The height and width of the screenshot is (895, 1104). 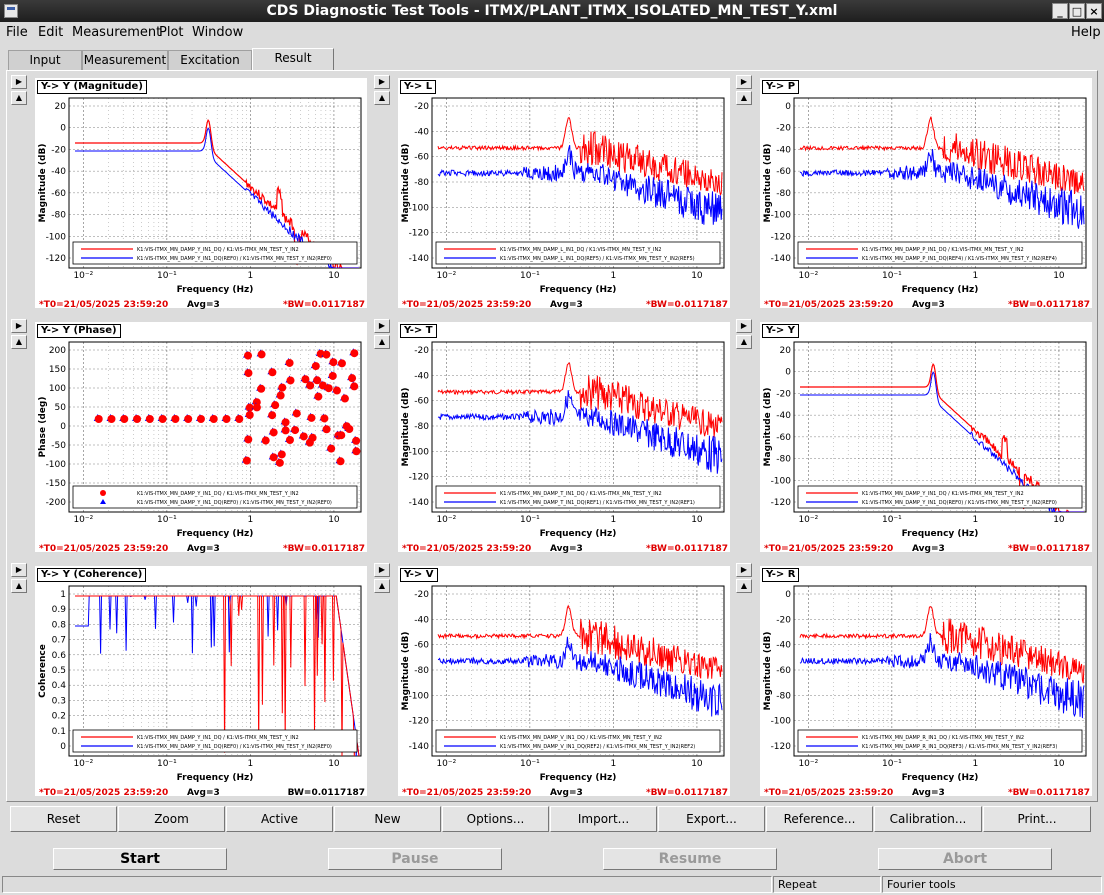 I want to click on abort-button: Abort, so click(x=965, y=859).